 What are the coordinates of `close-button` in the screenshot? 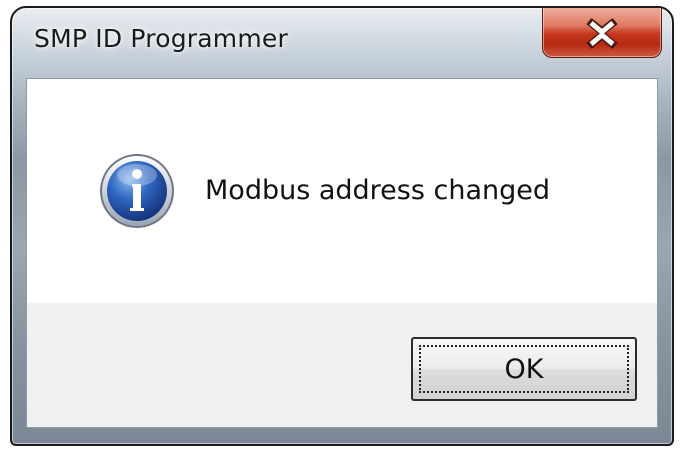 It's located at (602, 33).